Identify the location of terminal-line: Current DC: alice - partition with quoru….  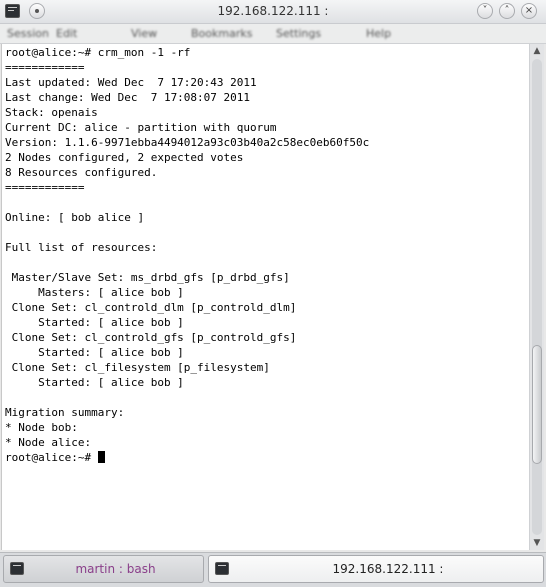
(141, 127).